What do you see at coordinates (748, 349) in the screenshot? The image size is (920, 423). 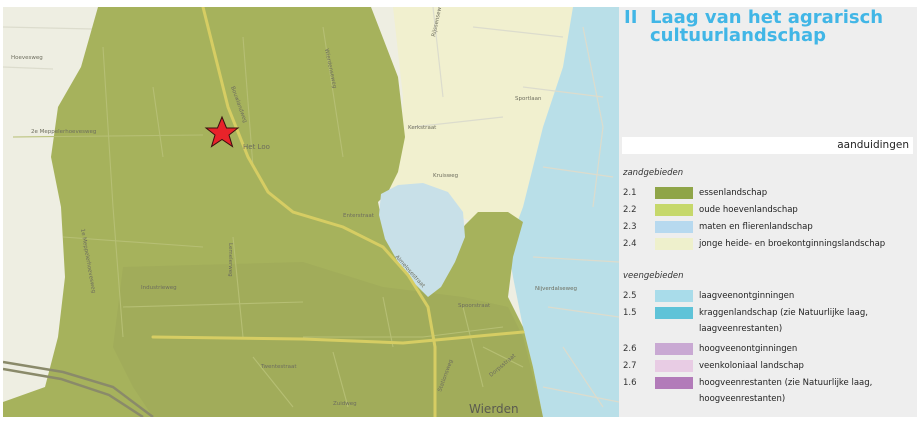 I see `legend-label: hoogveenontginningen` at bounding box center [748, 349].